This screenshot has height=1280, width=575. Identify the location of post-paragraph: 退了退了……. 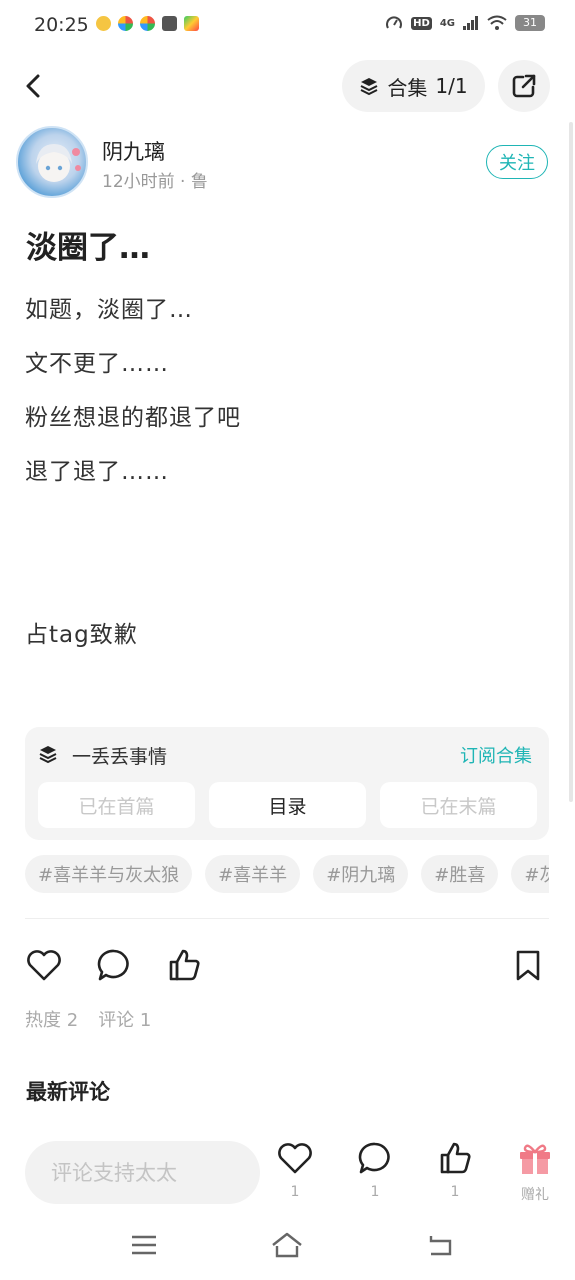
(97, 472).